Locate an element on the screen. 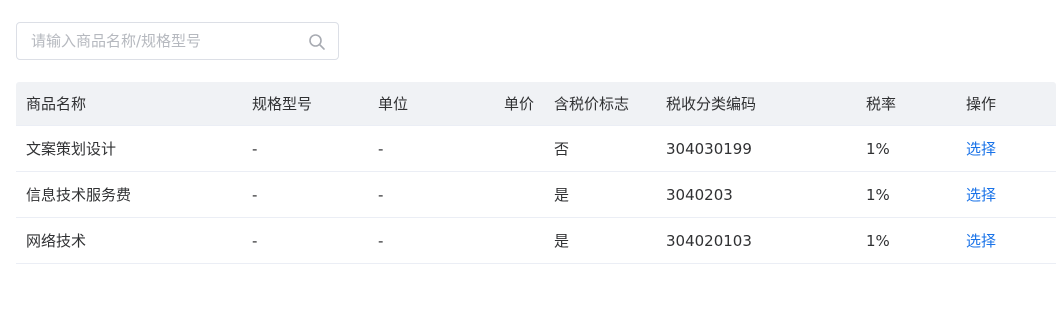 The width and height of the screenshot is (1060, 309). column-header-tax-included: 含税价标志 is located at coordinates (592, 104).